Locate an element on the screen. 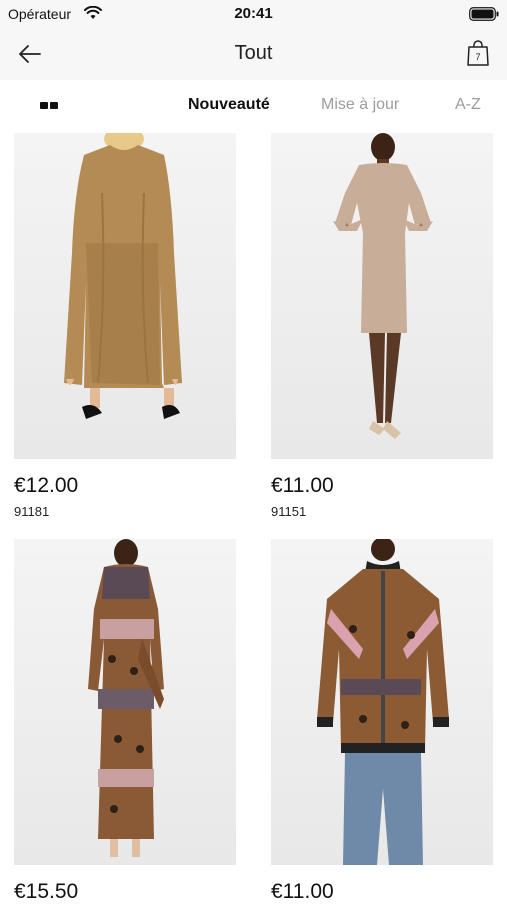 The image size is (507, 904). navigation-bar: Tout 7 is located at coordinates (253, 54).